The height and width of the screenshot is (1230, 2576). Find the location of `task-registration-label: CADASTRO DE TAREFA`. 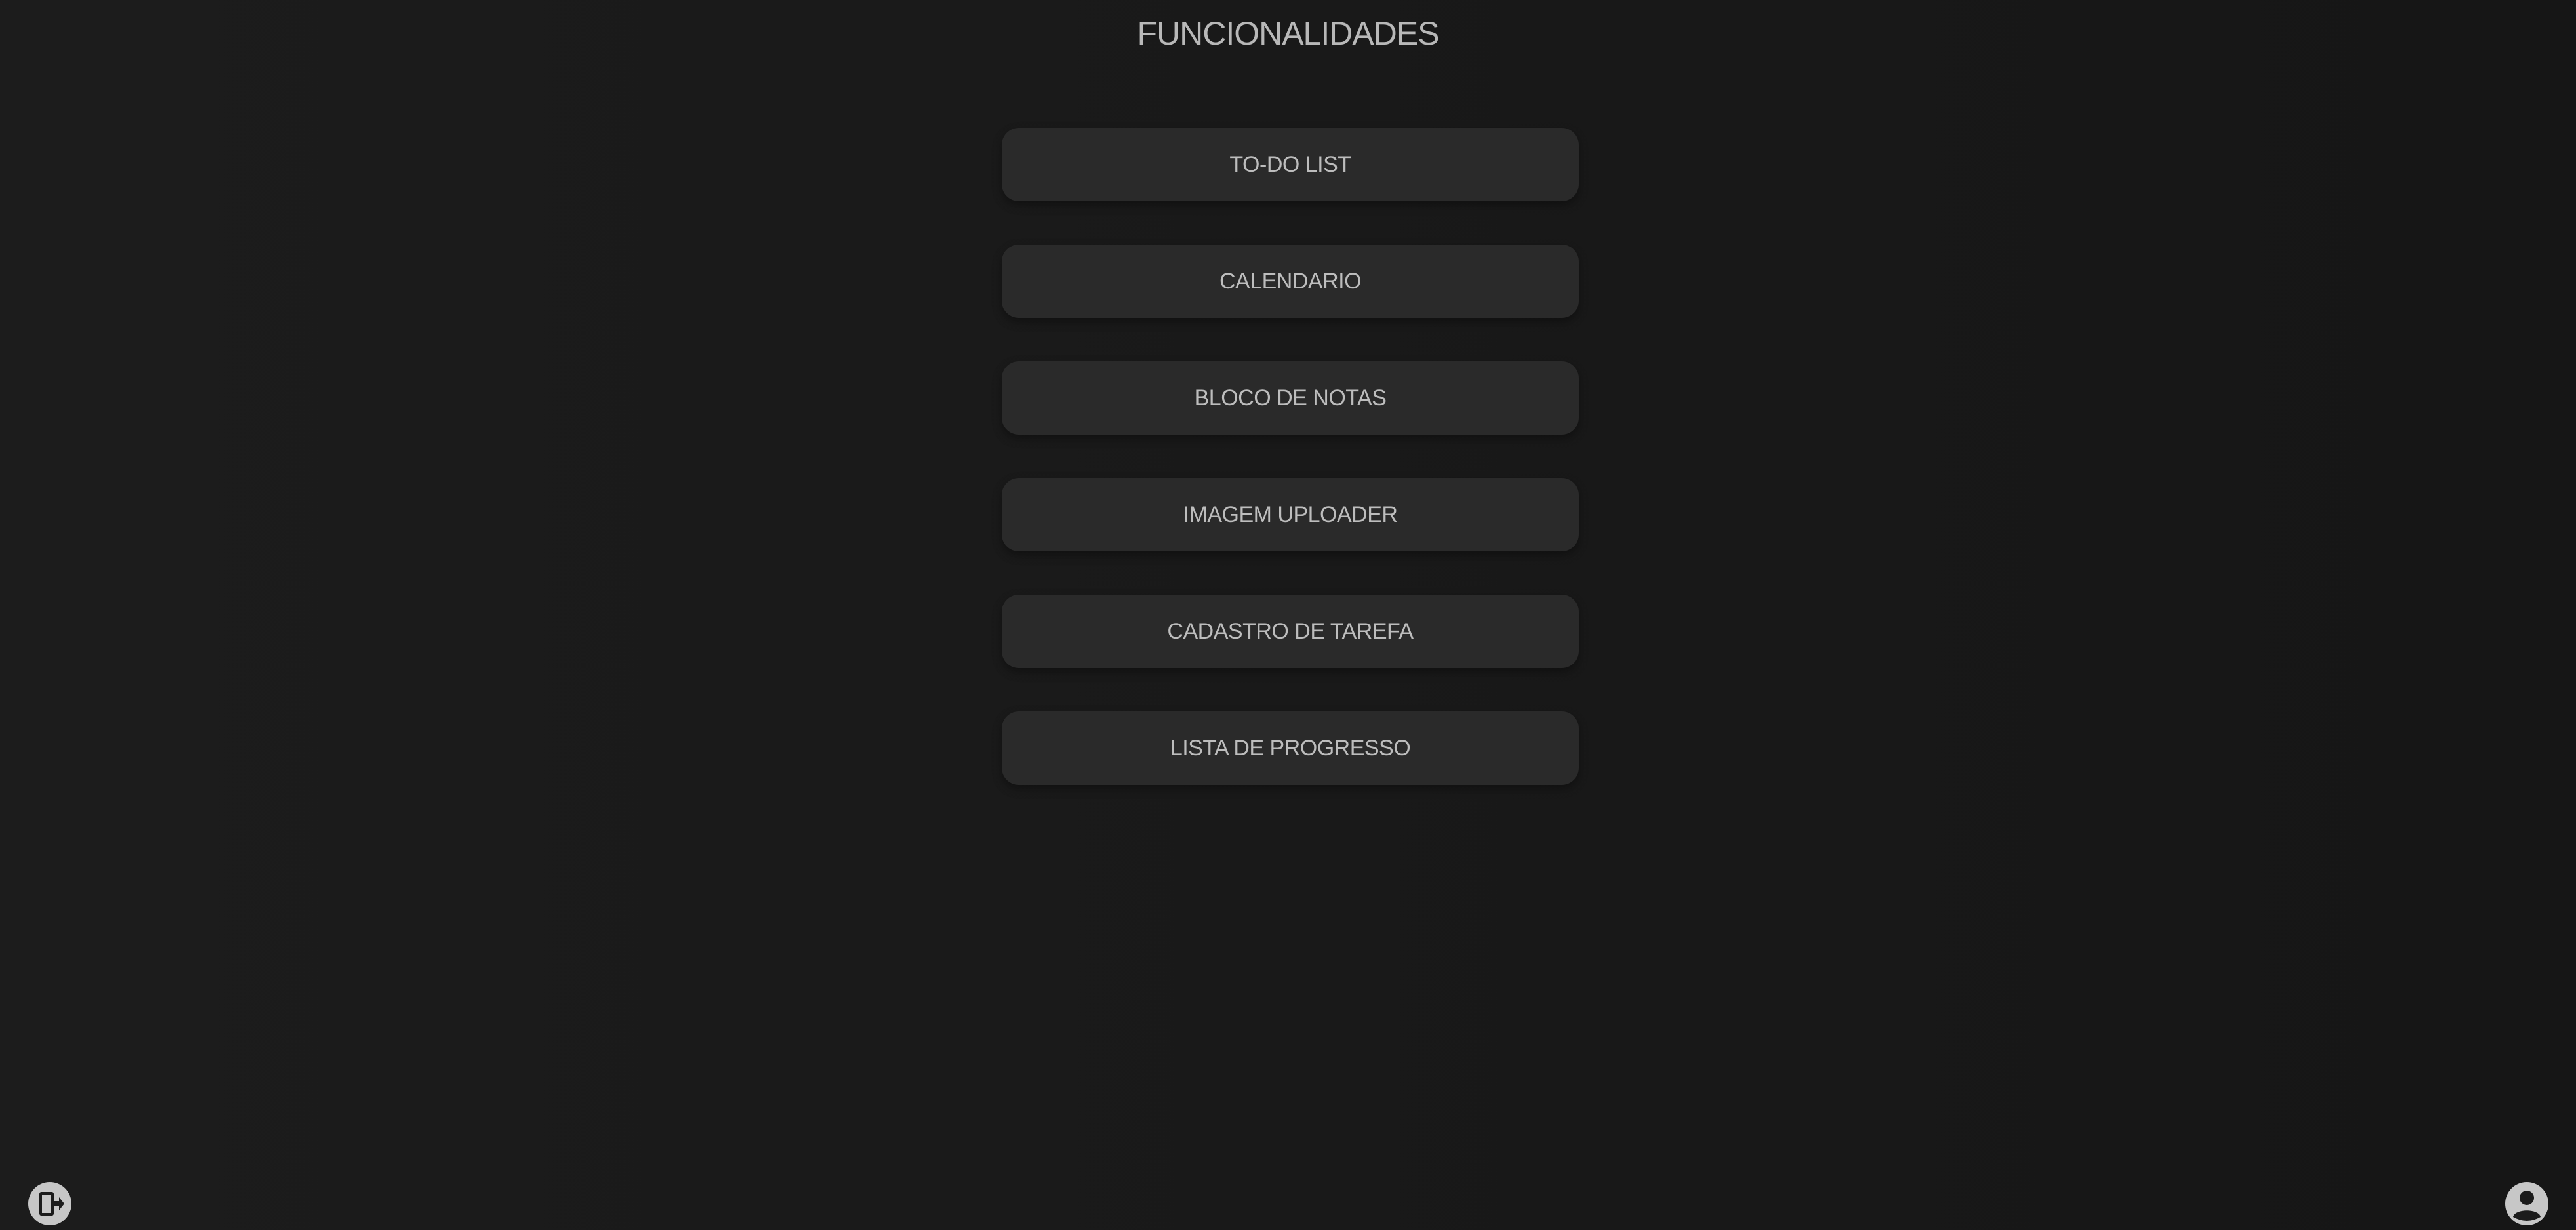

task-registration-label: CADASTRO DE TAREFA is located at coordinates (1290, 631).